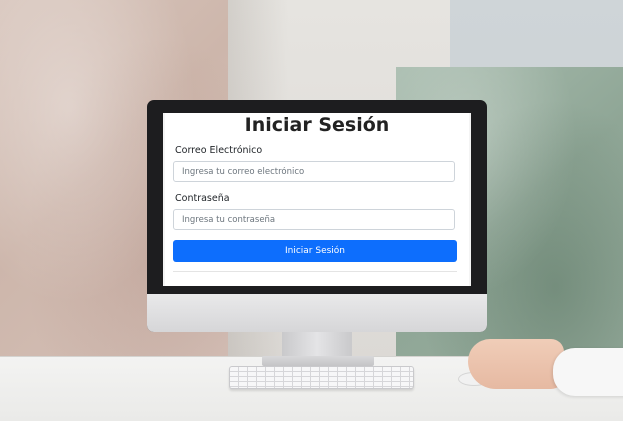 The width and height of the screenshot is (623, 421). What do you see at coordinates (219, 150) in the screenshot?
I see `email-label: Correo Electrónico` at bounding box center [219, 150].